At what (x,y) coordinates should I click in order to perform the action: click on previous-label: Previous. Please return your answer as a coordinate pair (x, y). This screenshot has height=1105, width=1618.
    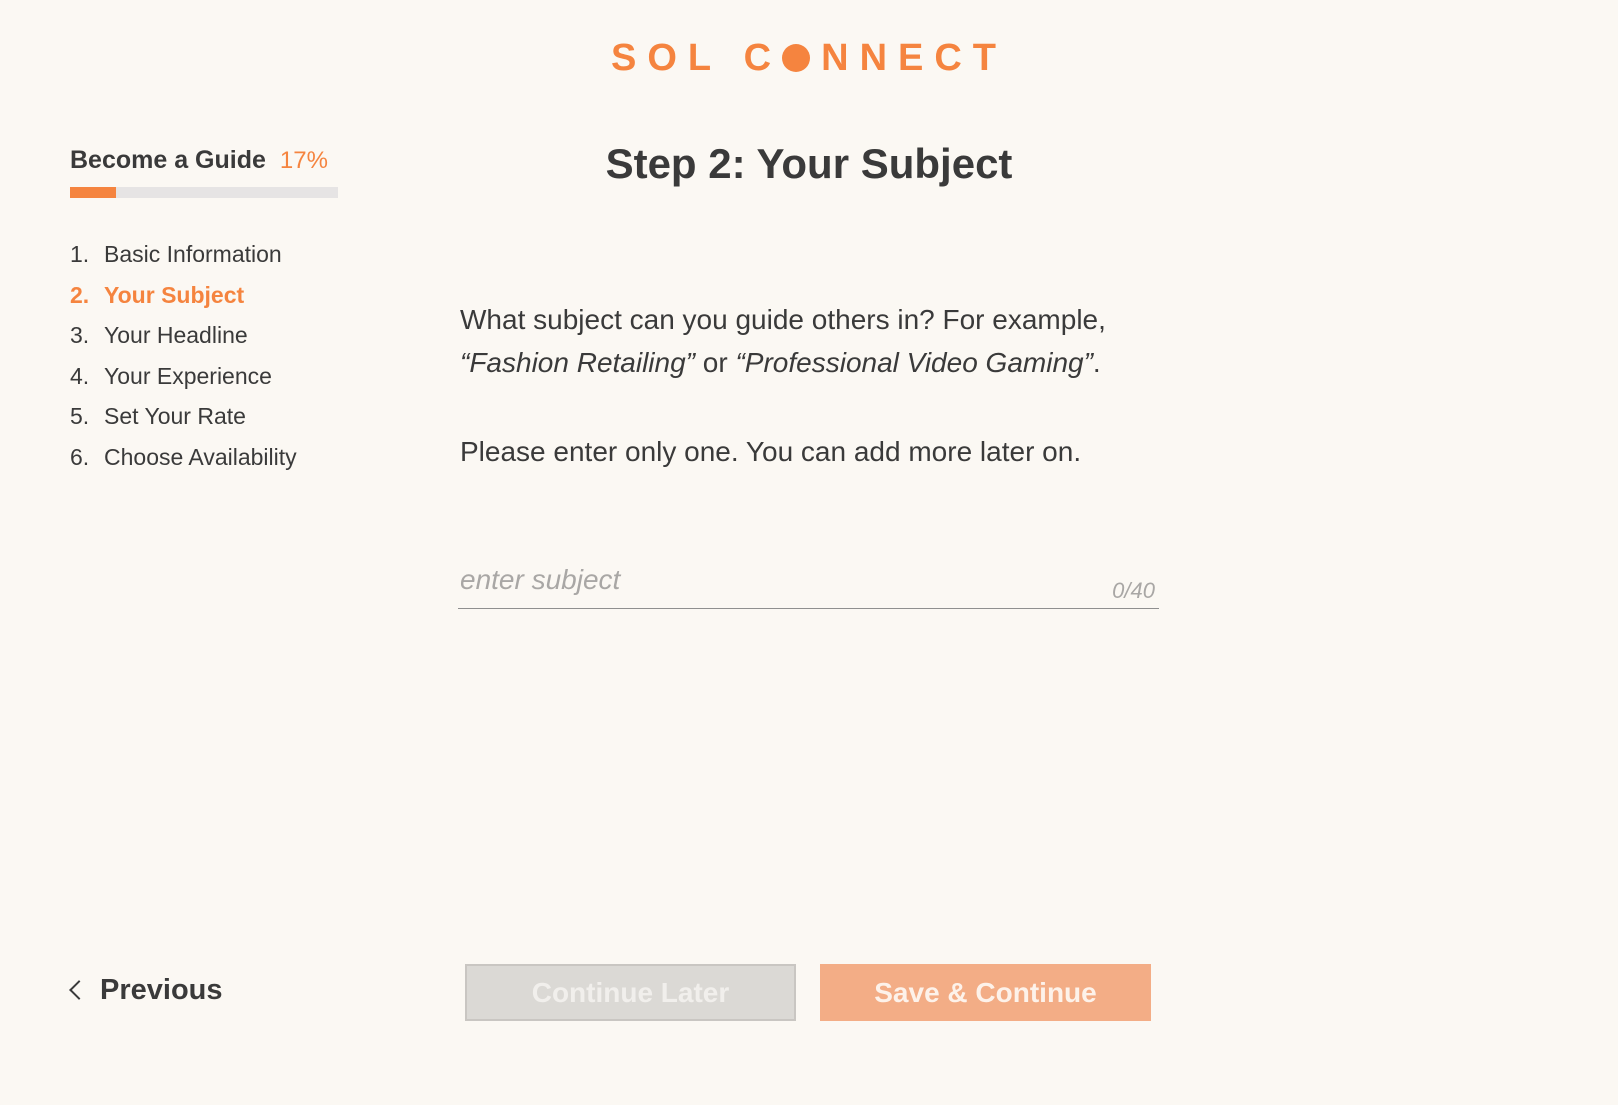
    Looking at the image, I should click on (161, 989).